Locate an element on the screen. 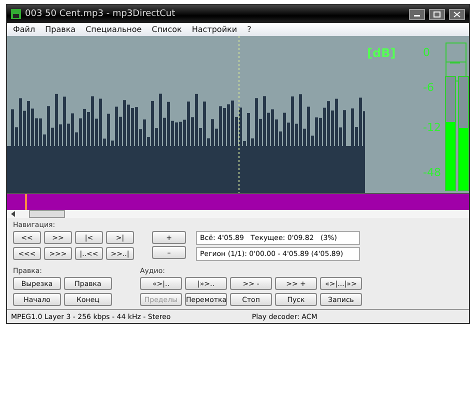 This screenshot has height=406, width=476. scrollbar-thumb is located at coordinates (47, 214).